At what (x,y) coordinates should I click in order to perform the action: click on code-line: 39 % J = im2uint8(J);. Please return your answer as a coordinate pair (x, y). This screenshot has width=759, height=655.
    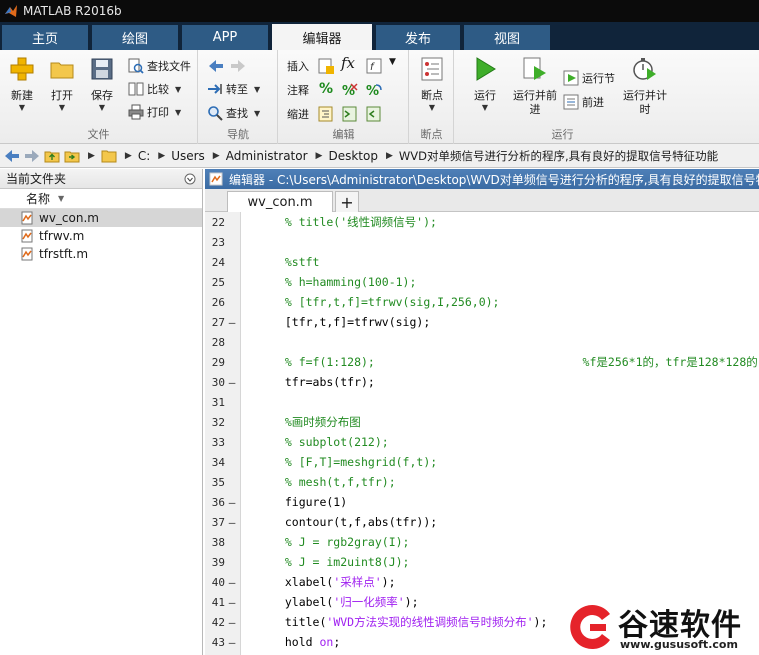
    Looking at the image, I should click on (482, 562).